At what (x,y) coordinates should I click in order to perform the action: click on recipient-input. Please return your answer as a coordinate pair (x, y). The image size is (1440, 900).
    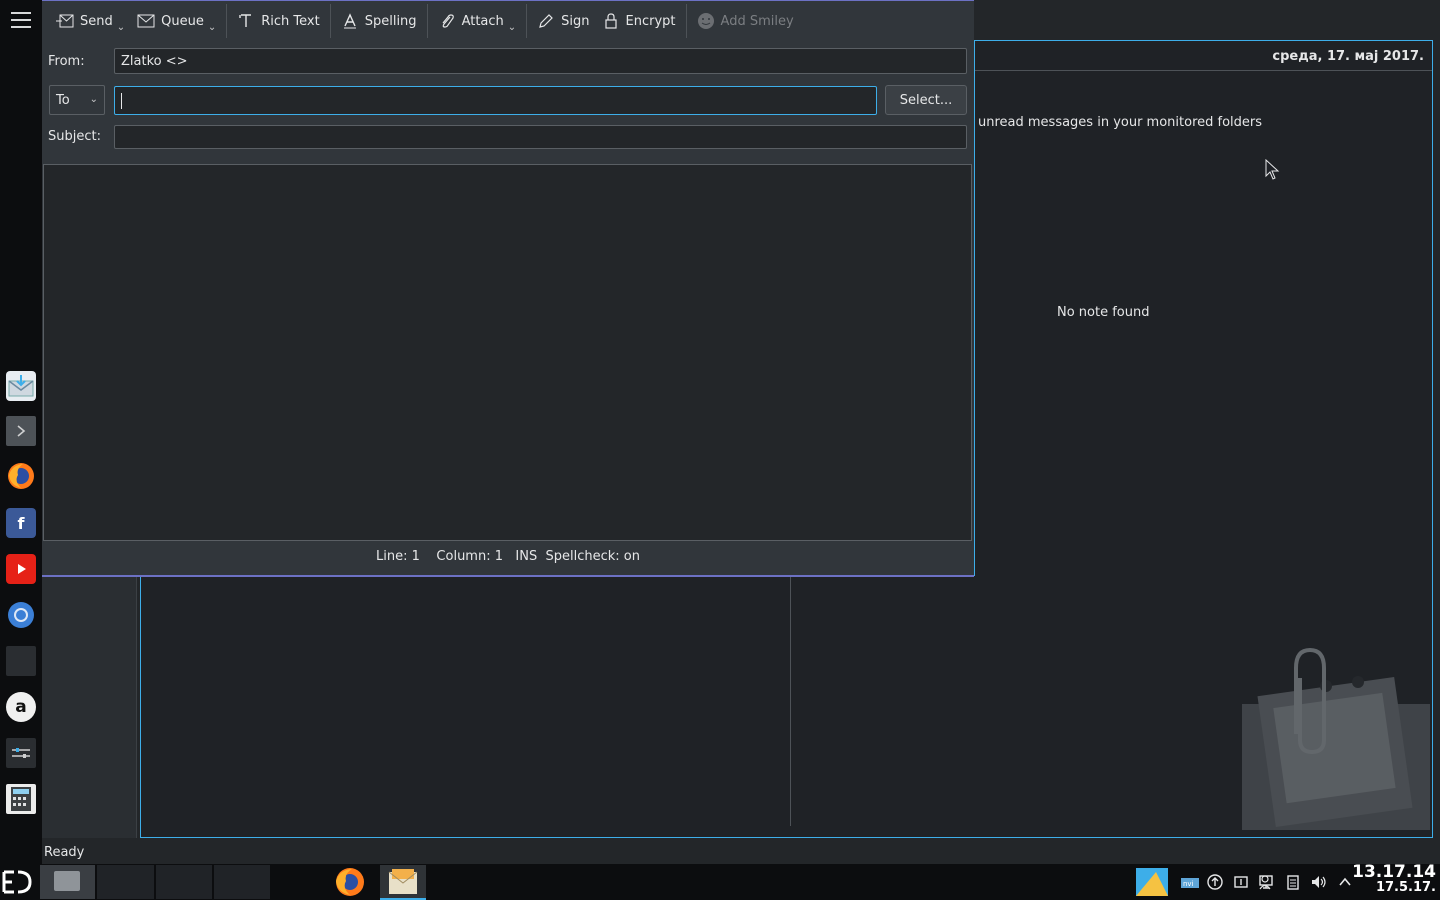
    Looking at the image, I should click on (495, 100).